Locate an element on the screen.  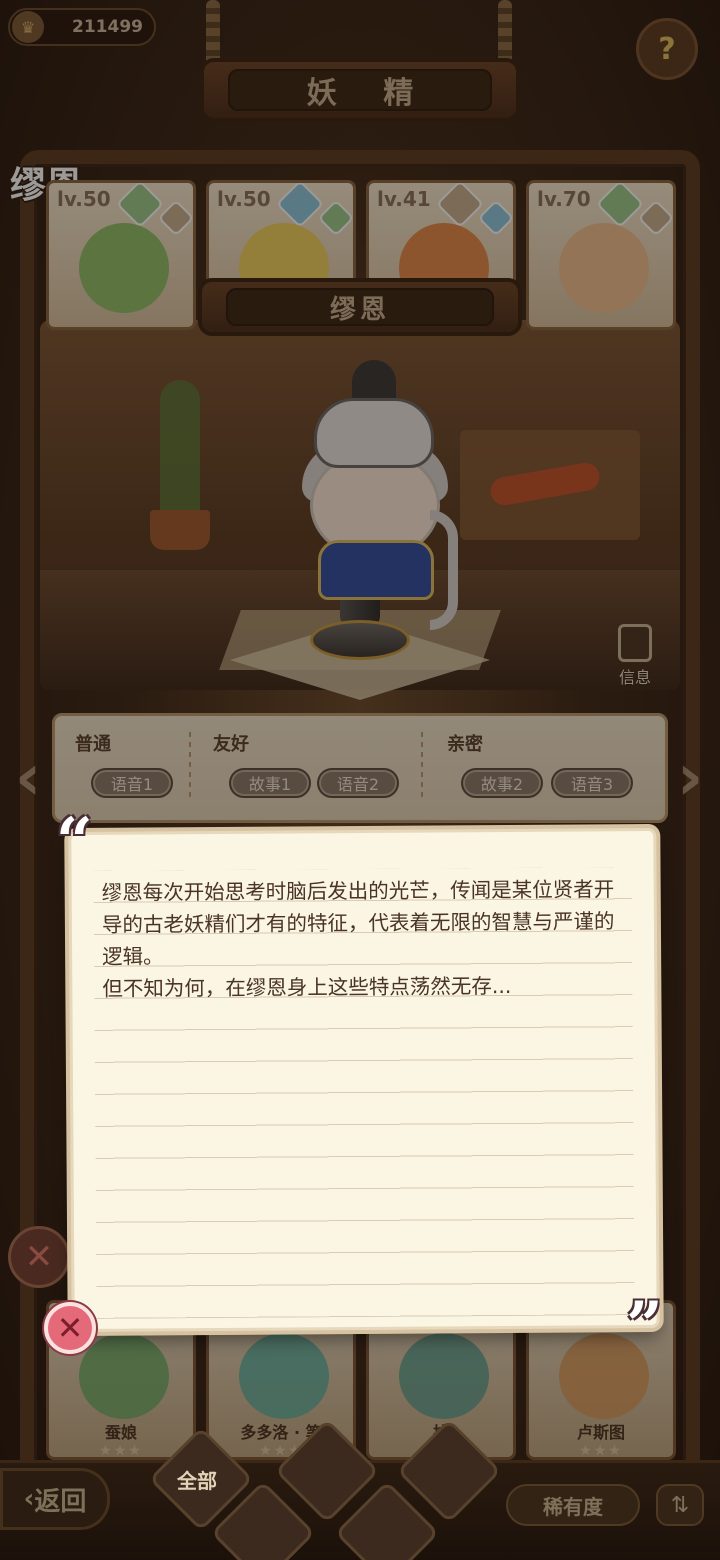
close-quote-icon: ” is located at coordinates (644, 1325).